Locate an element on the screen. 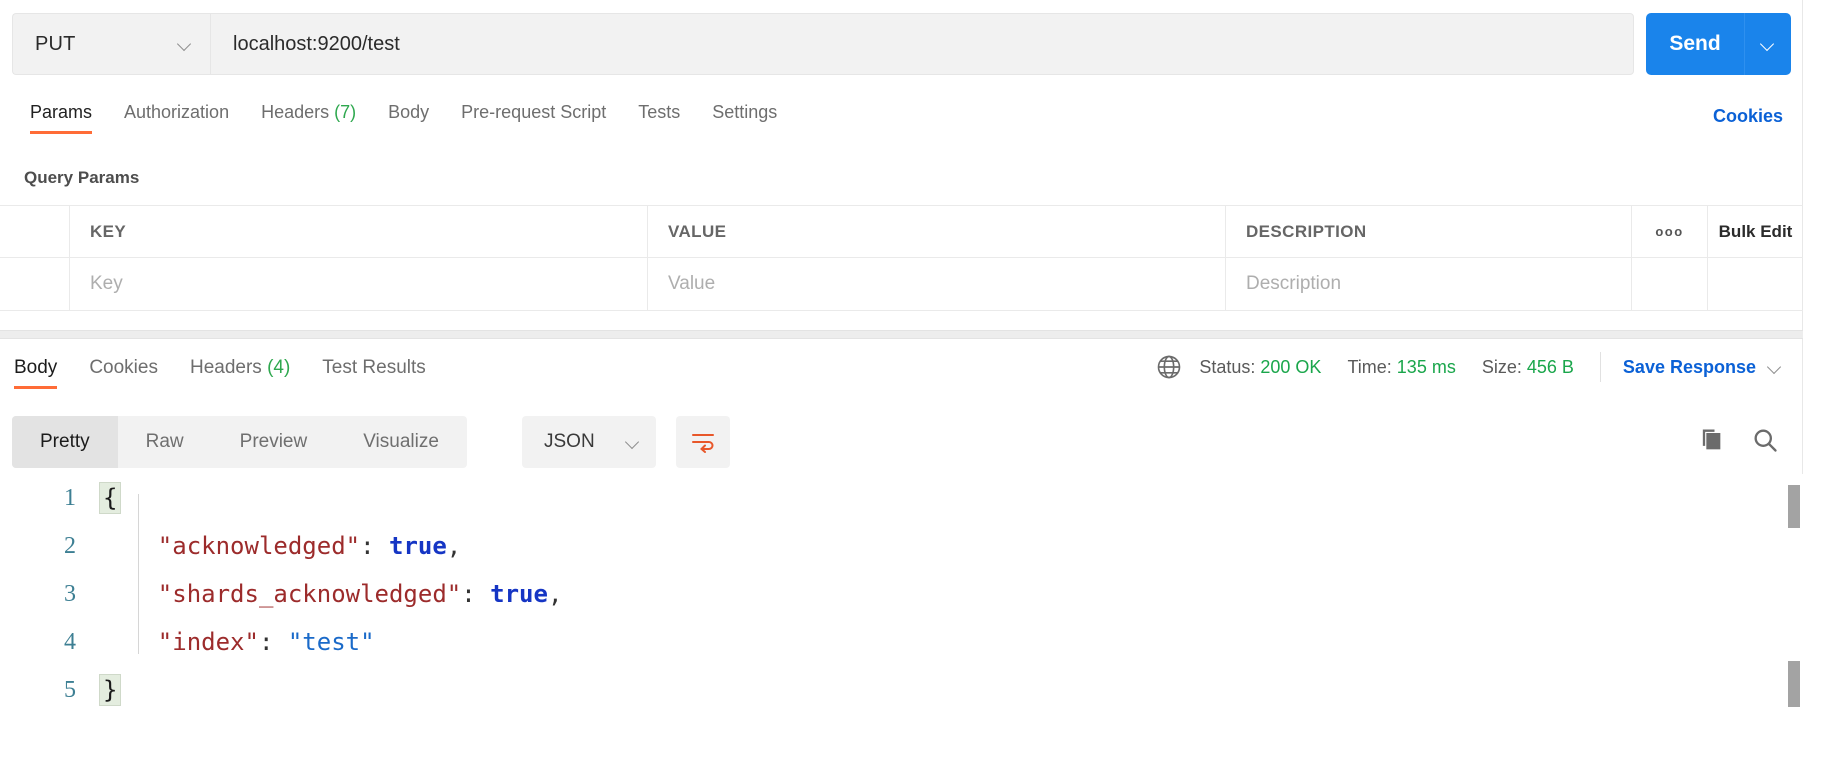 This screenshot has width=1847, height=761. response-scrollbar-thumb-bottom is located at coordinates (1794, 684).